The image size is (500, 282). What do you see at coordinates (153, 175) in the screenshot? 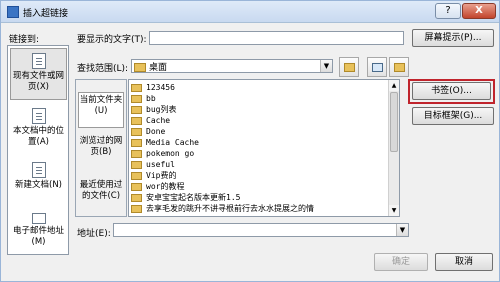
I see `list-item: Vip费的` at bounding box center [153, 175].